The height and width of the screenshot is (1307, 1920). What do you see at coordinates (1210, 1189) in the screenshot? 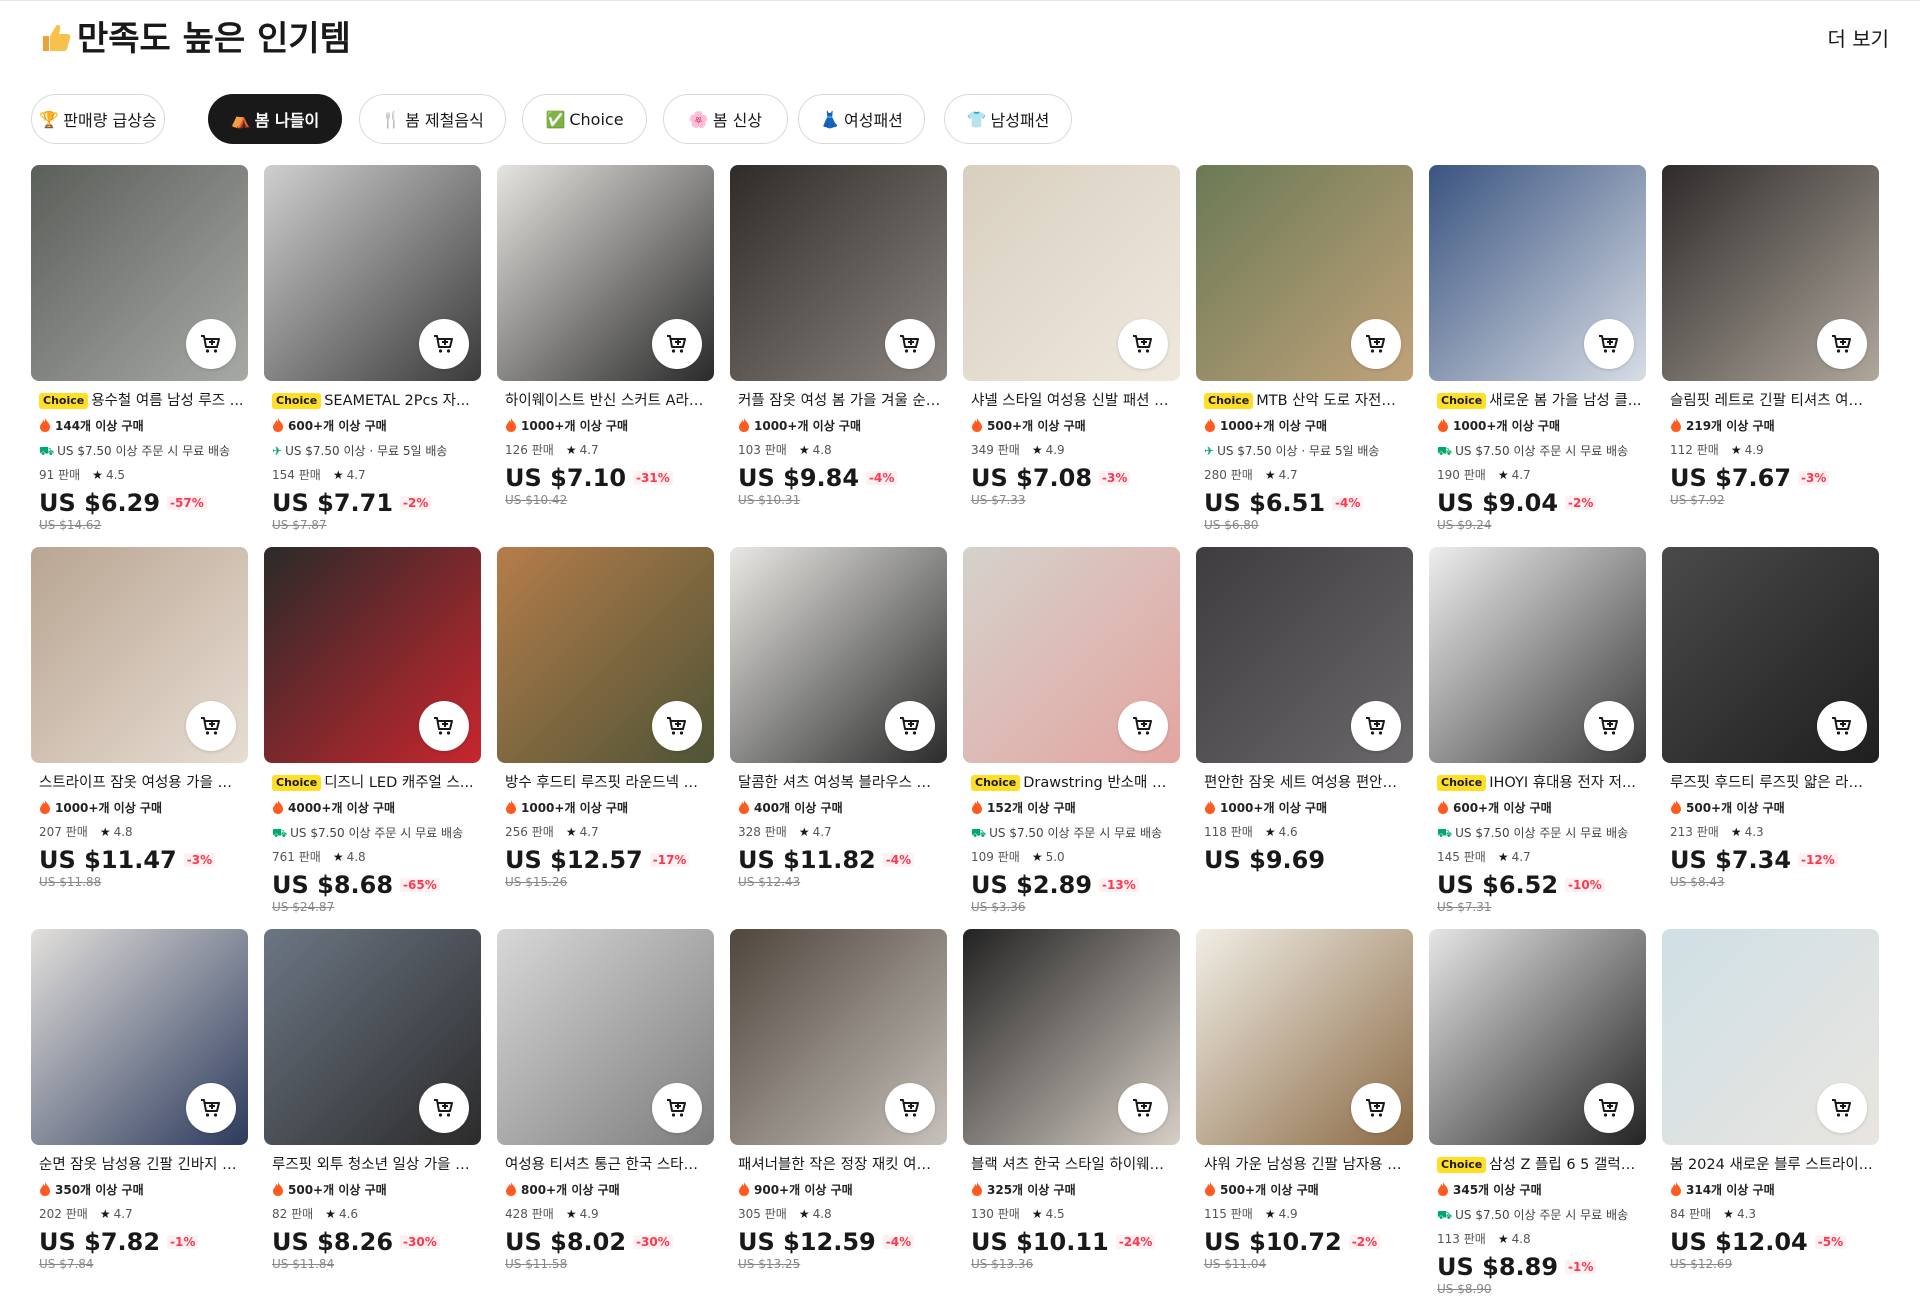
I see `fire-icon` at bounding box center [1210, 1189].